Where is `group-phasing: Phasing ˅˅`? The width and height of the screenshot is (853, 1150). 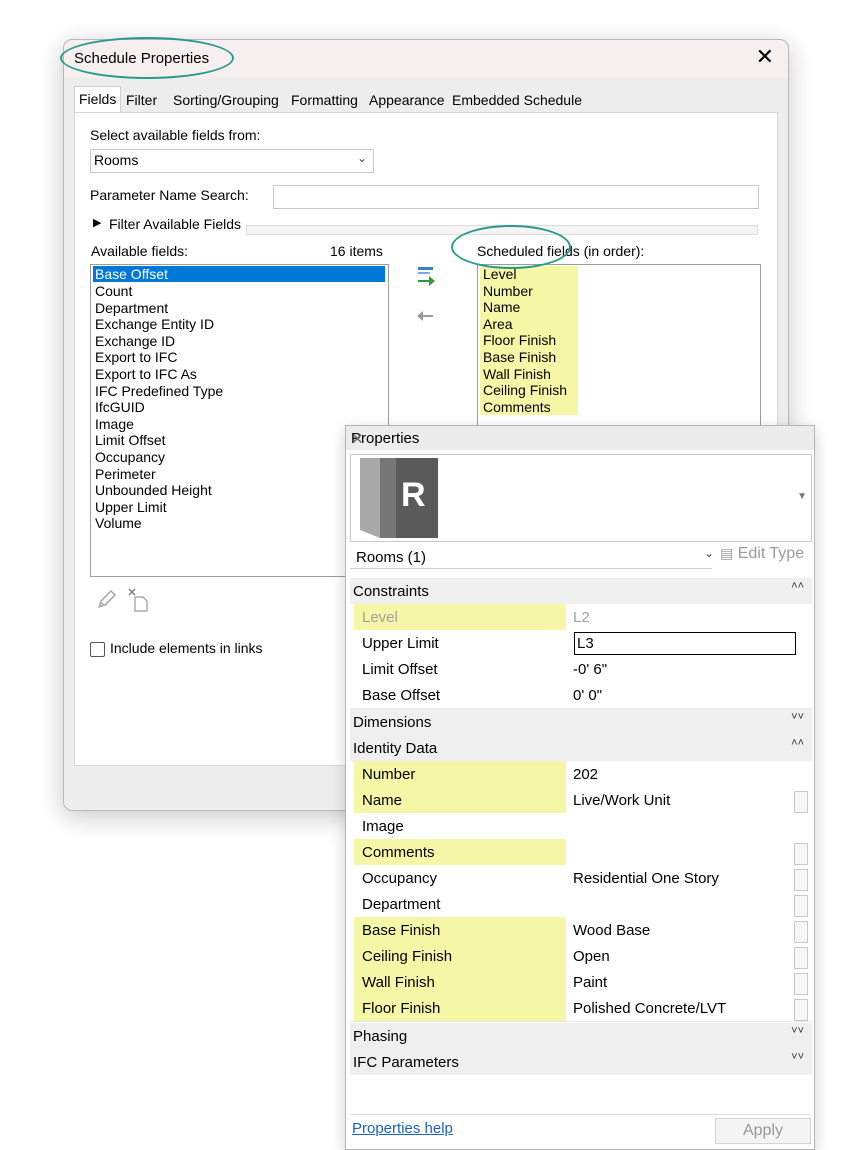
group-phasing: Phasing ˅˅ is located at coordinates (581, 1036).